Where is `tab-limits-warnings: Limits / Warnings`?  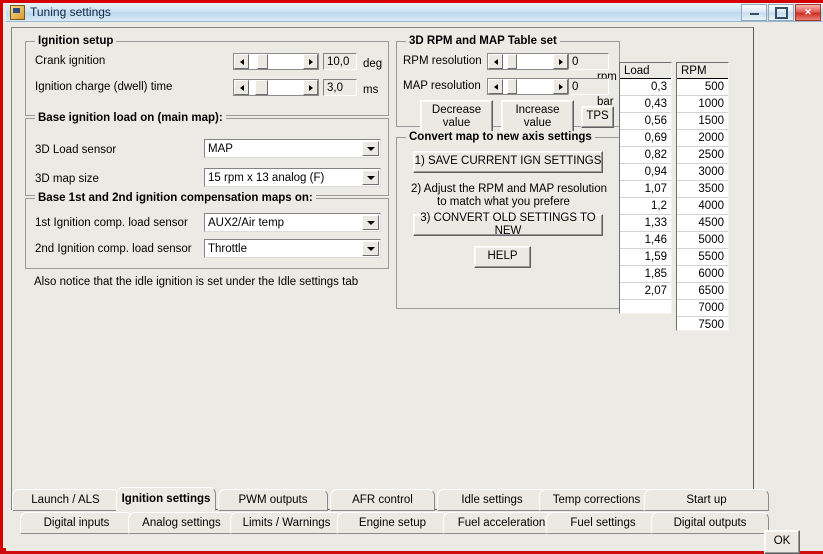 tab-limits-warnings: Limits / Warnings is located at coordinates (286, 523).